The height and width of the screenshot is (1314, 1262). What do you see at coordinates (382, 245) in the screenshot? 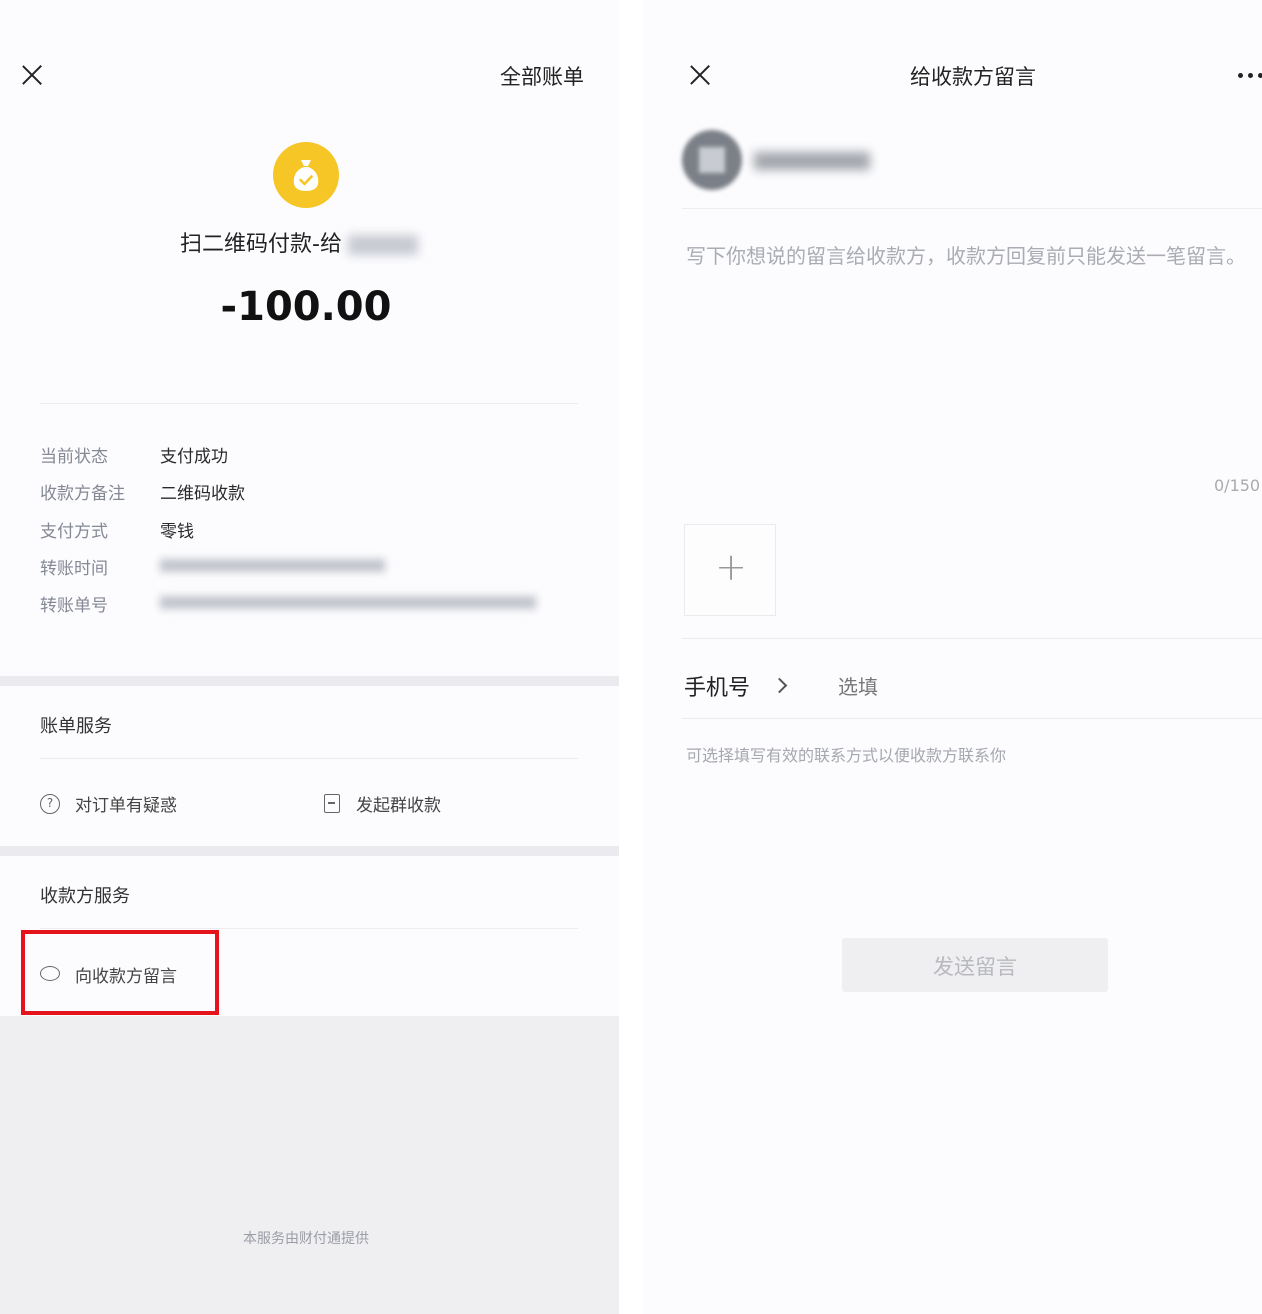
I see `merchant-name-redacted` at bounding box center [382, 245].